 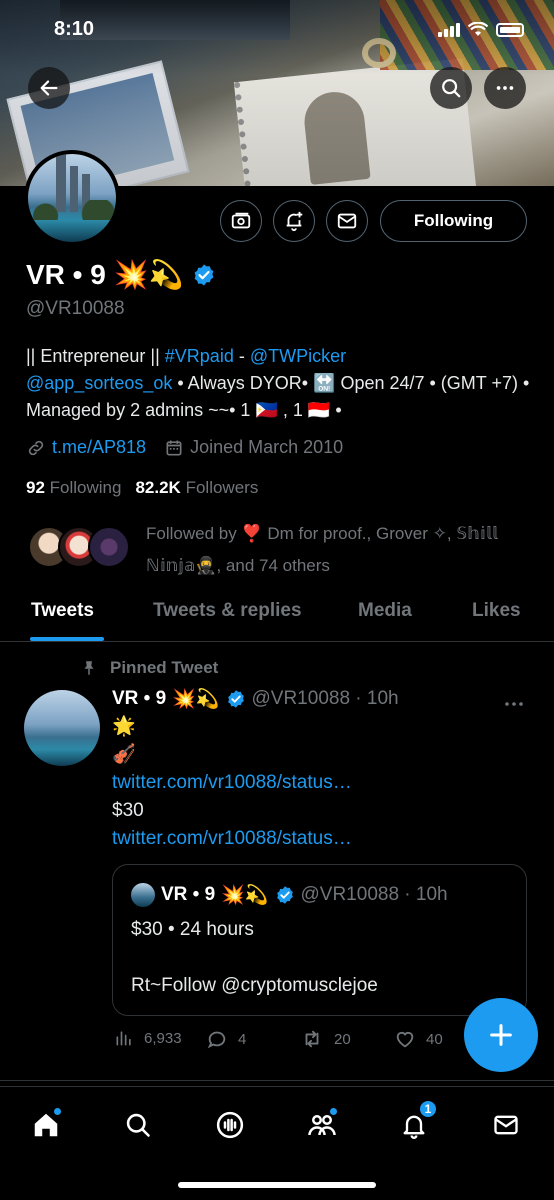 I want to click on tab-media: Media, so click(x=385, y=611).